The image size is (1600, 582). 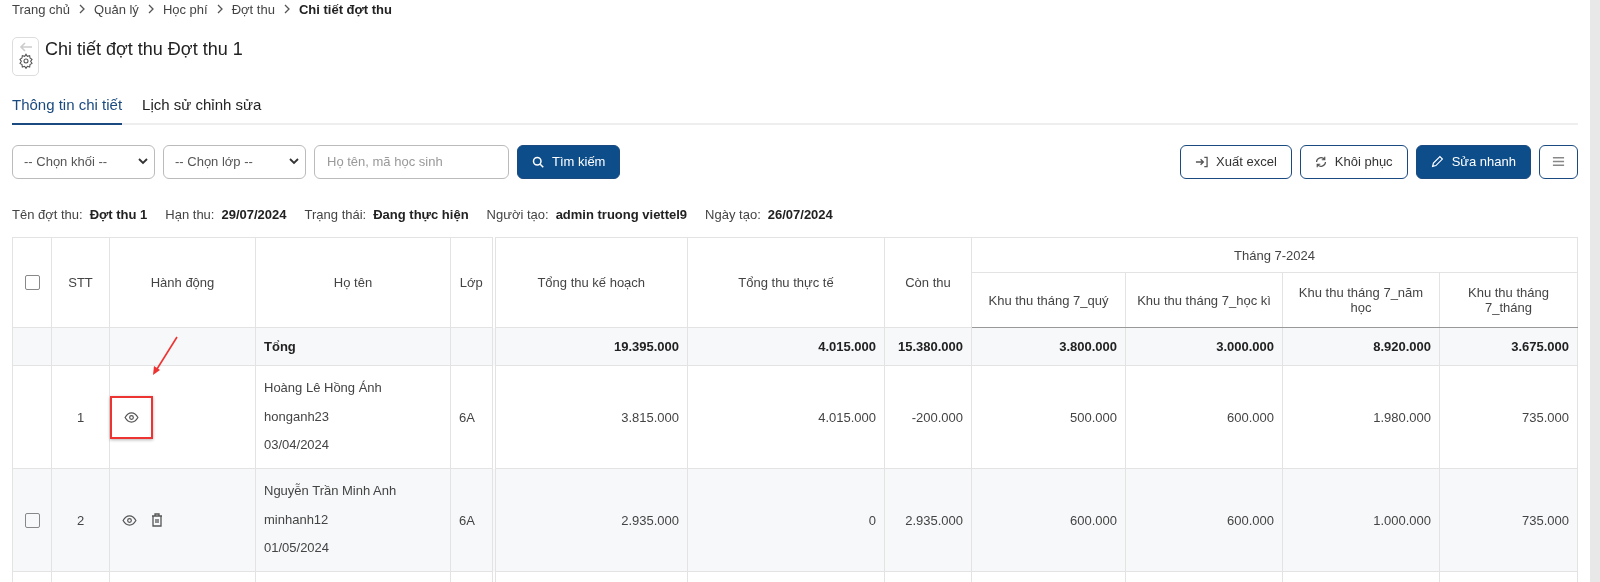 I want to click on row-checkbox, so click(x=32, y=520).